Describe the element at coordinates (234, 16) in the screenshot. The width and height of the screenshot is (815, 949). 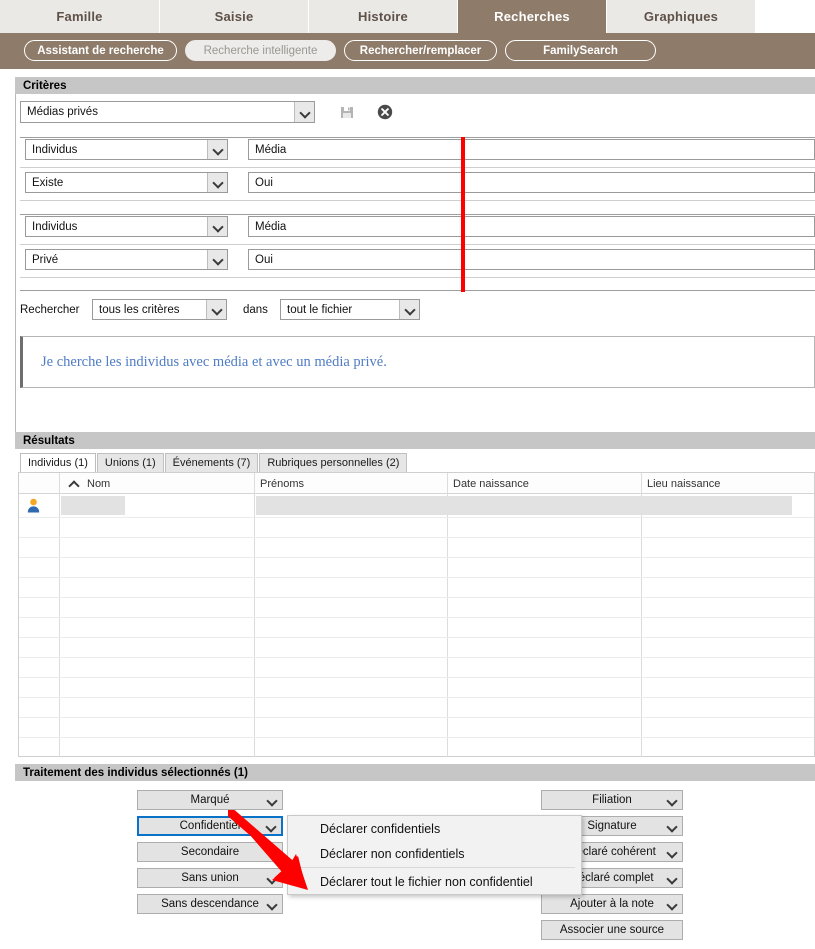
I see `tab-saisie: Saisie` at that location.